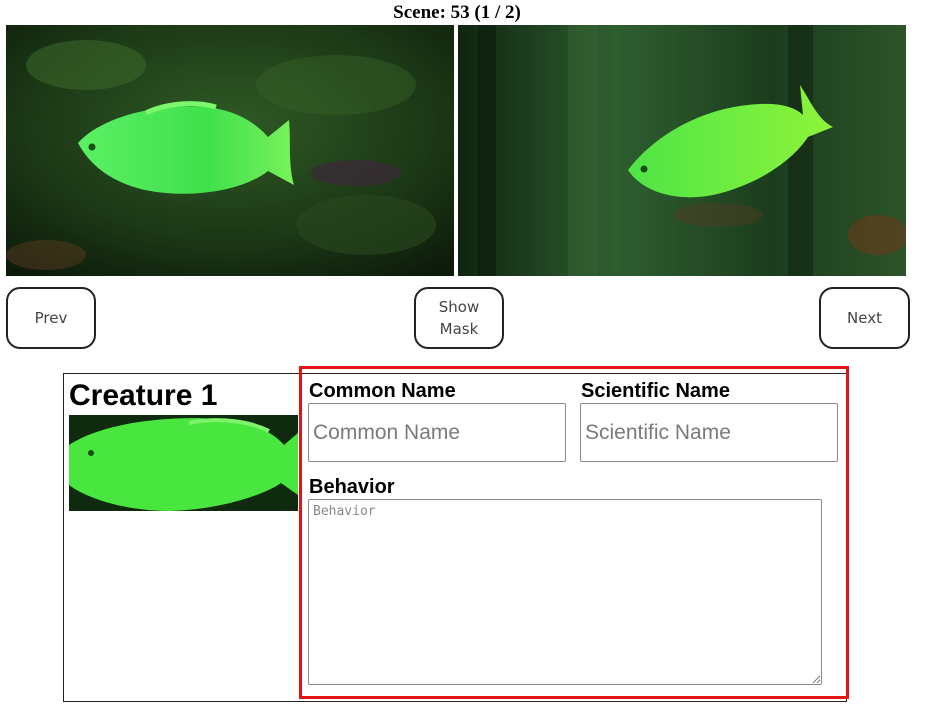  I want to click on common-name-input, so click(437, 432).